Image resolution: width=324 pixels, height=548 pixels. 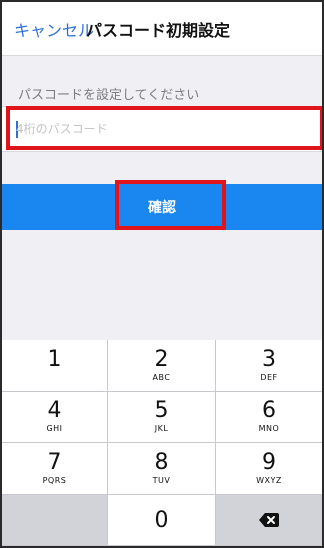 What do you see at coordinates (161, 377) in the screenshot?
I see `key-letters: ABC` at bounding box center [161, 377].